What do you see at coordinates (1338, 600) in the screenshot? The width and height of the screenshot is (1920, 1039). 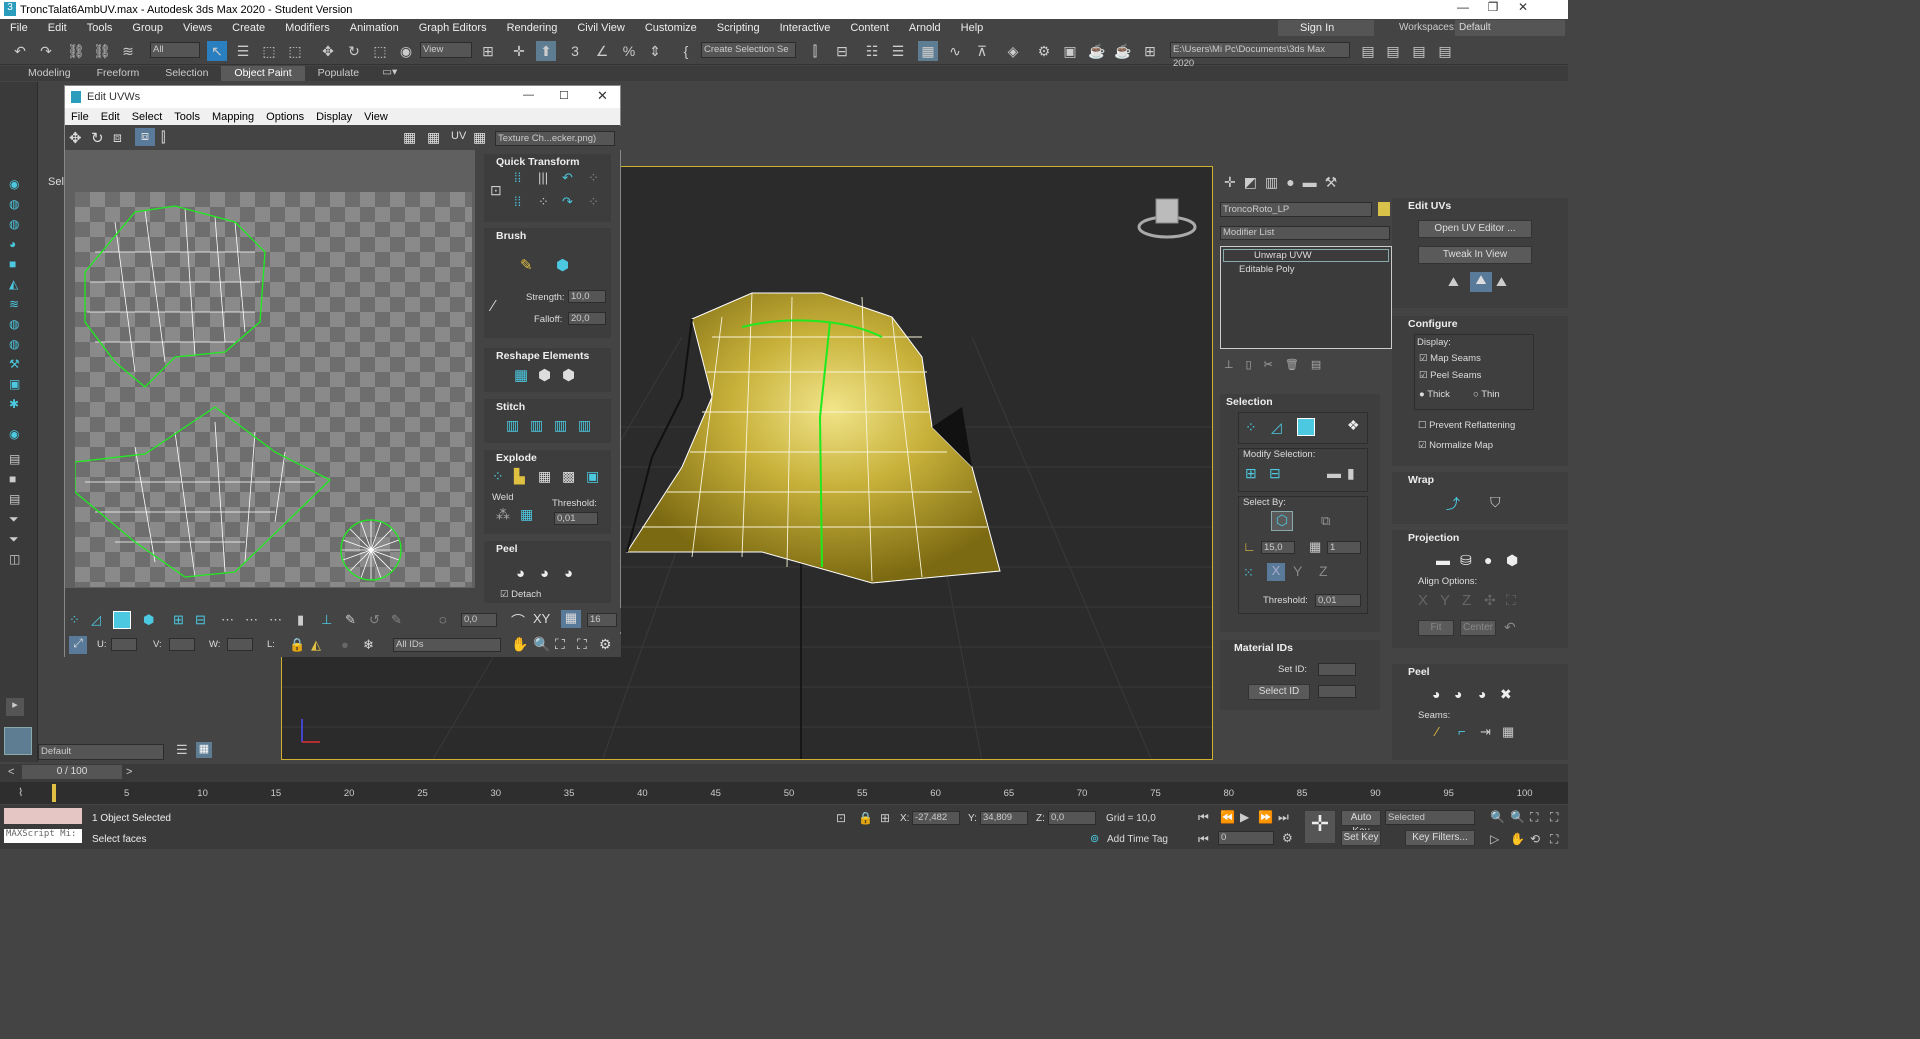 I see `selection-threshold-field: 0,01` at bounding box center [1338, 600].